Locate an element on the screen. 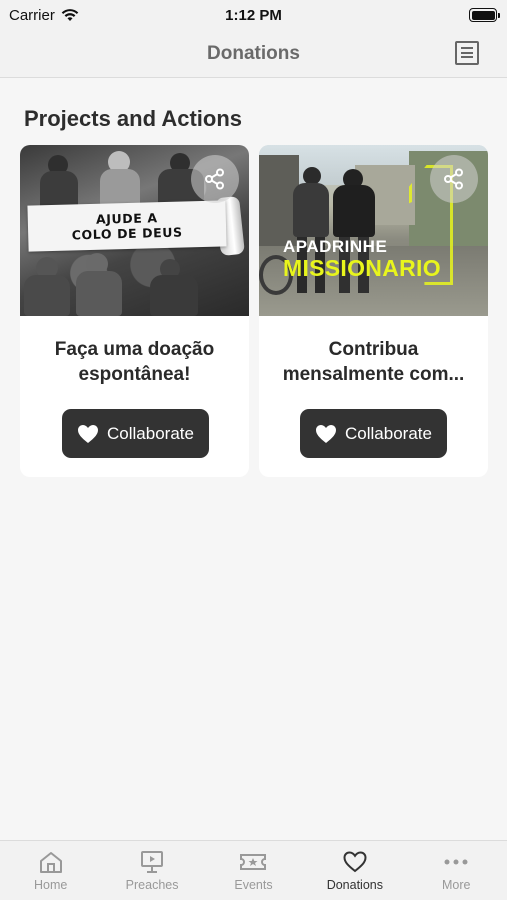  tab-label: Preaches is located at coordinates (152, 885).